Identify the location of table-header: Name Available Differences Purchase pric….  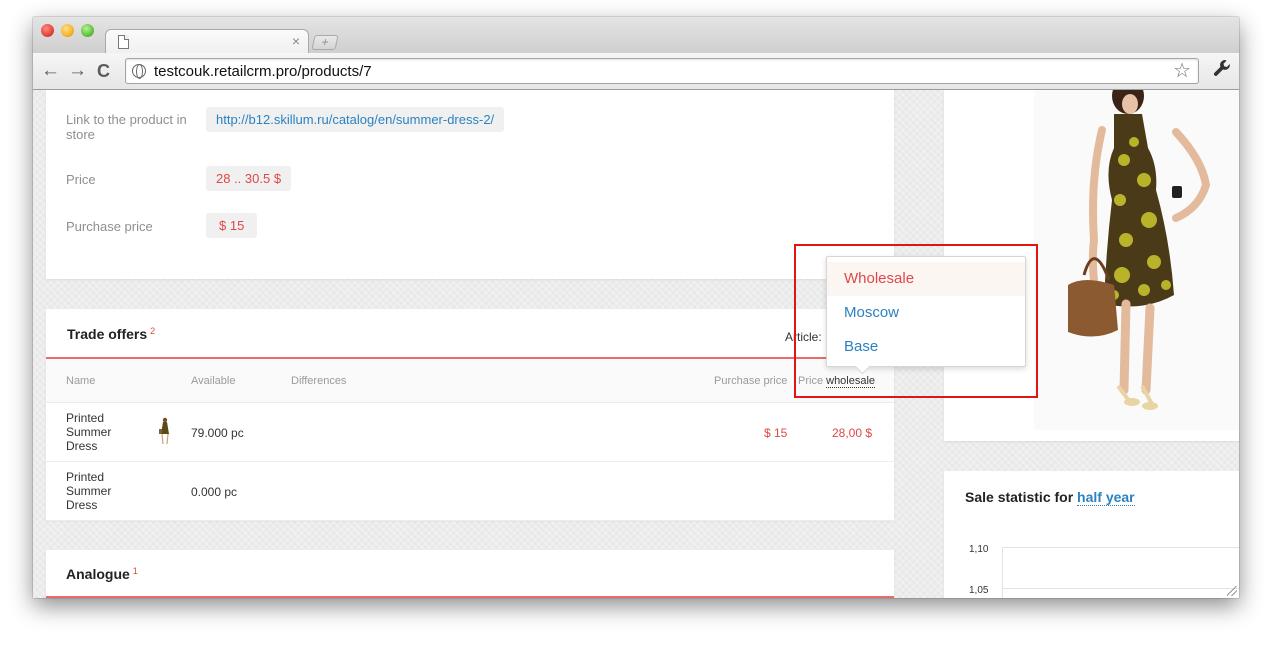
(470, 381).